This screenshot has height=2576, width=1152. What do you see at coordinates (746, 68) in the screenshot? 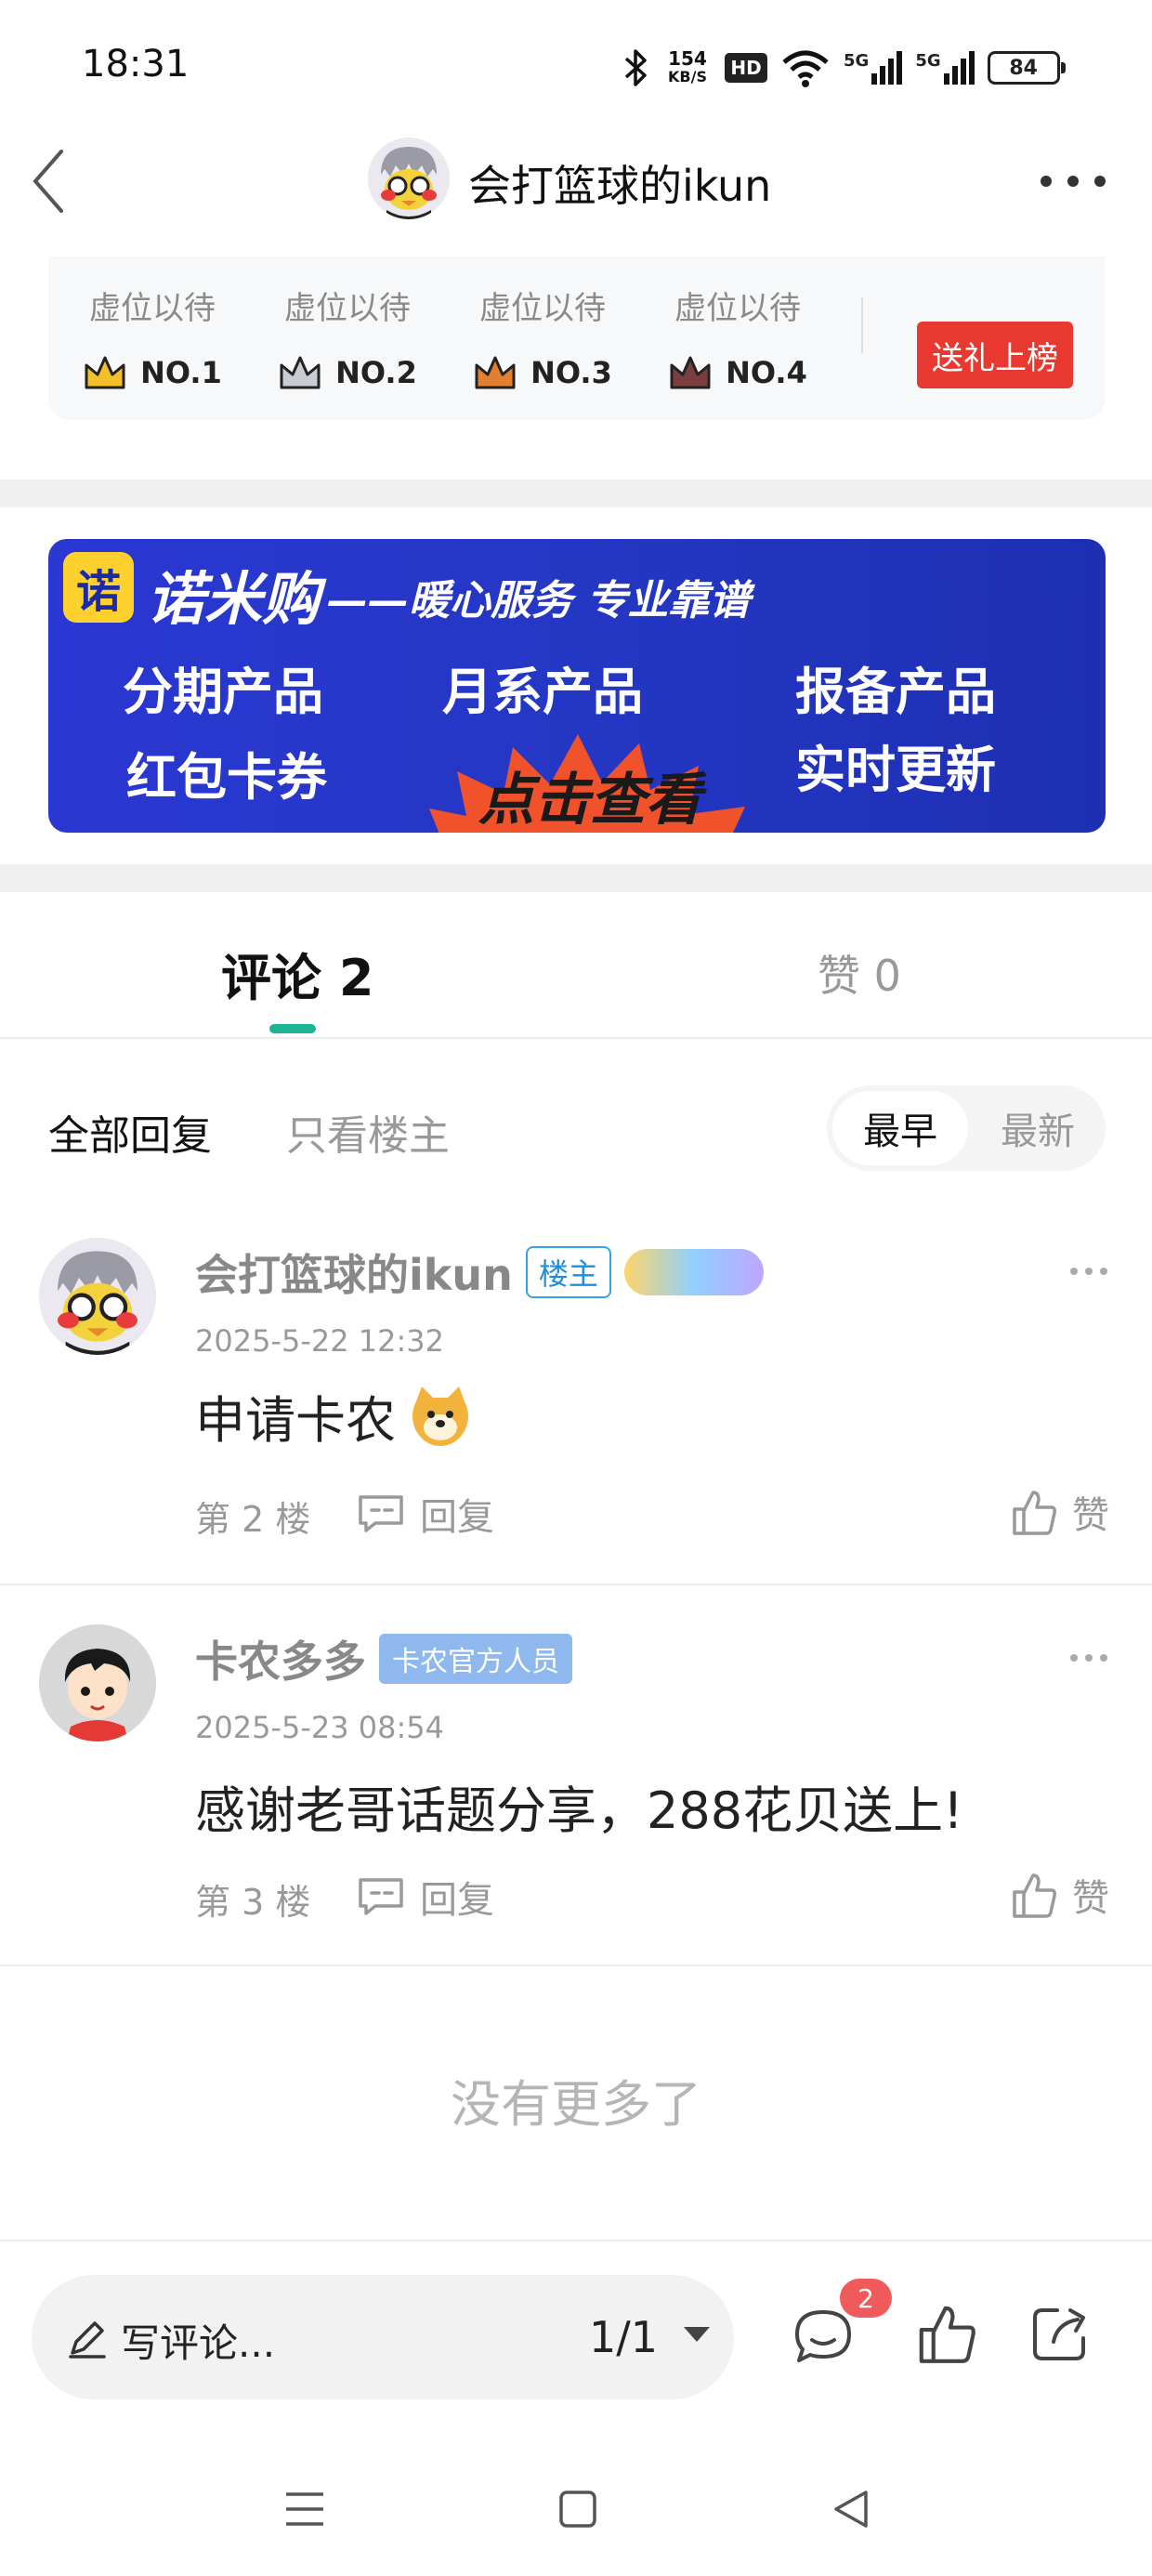
I see `hd-icon: HD` at bounding box center [746, 68].